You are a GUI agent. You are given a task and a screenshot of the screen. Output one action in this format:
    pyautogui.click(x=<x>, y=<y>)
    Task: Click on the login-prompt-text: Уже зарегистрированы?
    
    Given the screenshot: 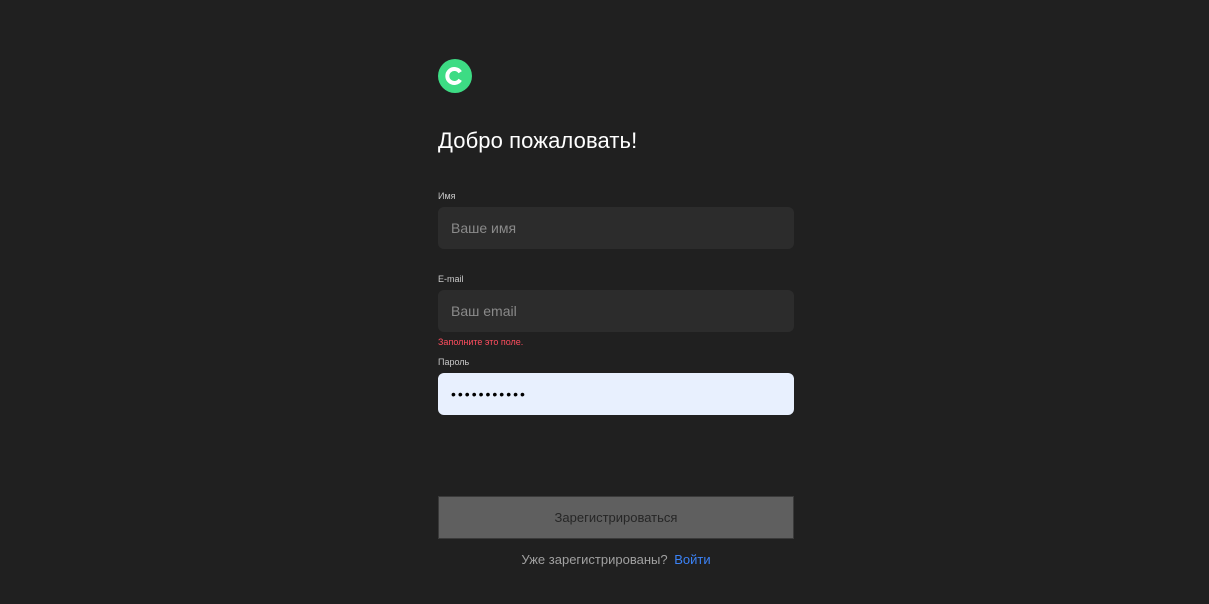 What is the action you would take?
    pyautogui.click(x=594, y=559)
    